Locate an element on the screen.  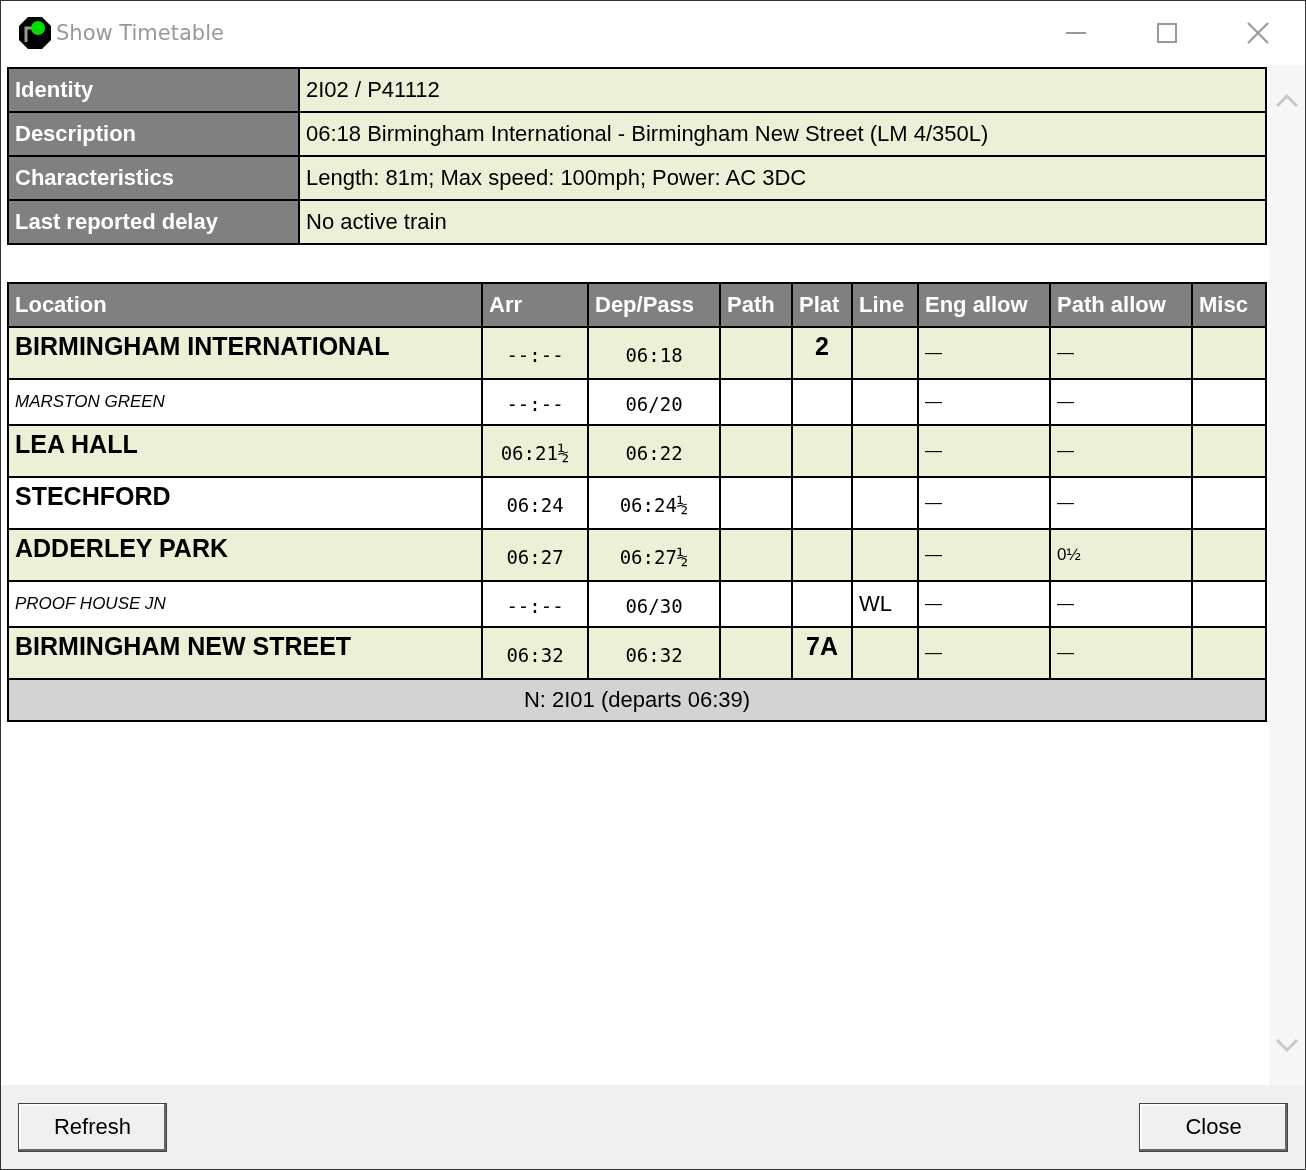
detail-value: 2I02 / P41112 is located at coordinates (782, 90).